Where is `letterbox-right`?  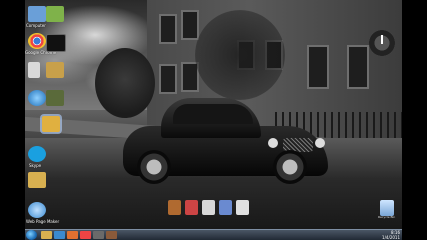 letterbox-right is located at coordinates (414, 120).